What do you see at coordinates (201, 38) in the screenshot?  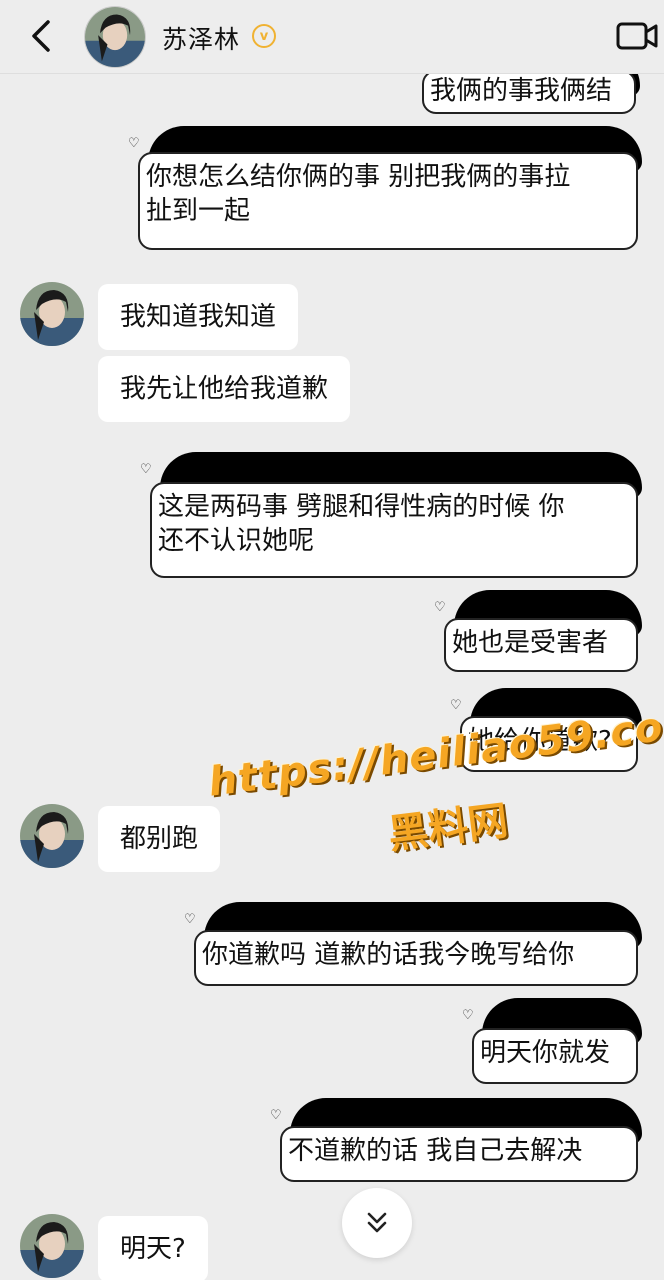 I see `contact-name: 苏泽林` at bounding box center [201, 38].